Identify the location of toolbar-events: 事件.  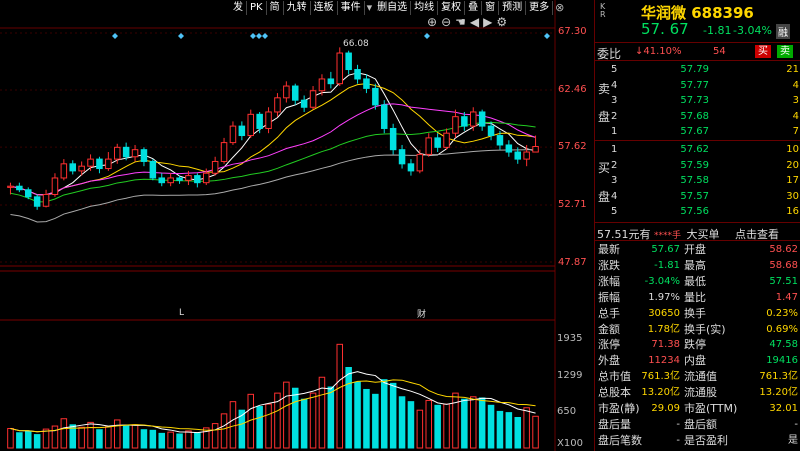
(351, 7).